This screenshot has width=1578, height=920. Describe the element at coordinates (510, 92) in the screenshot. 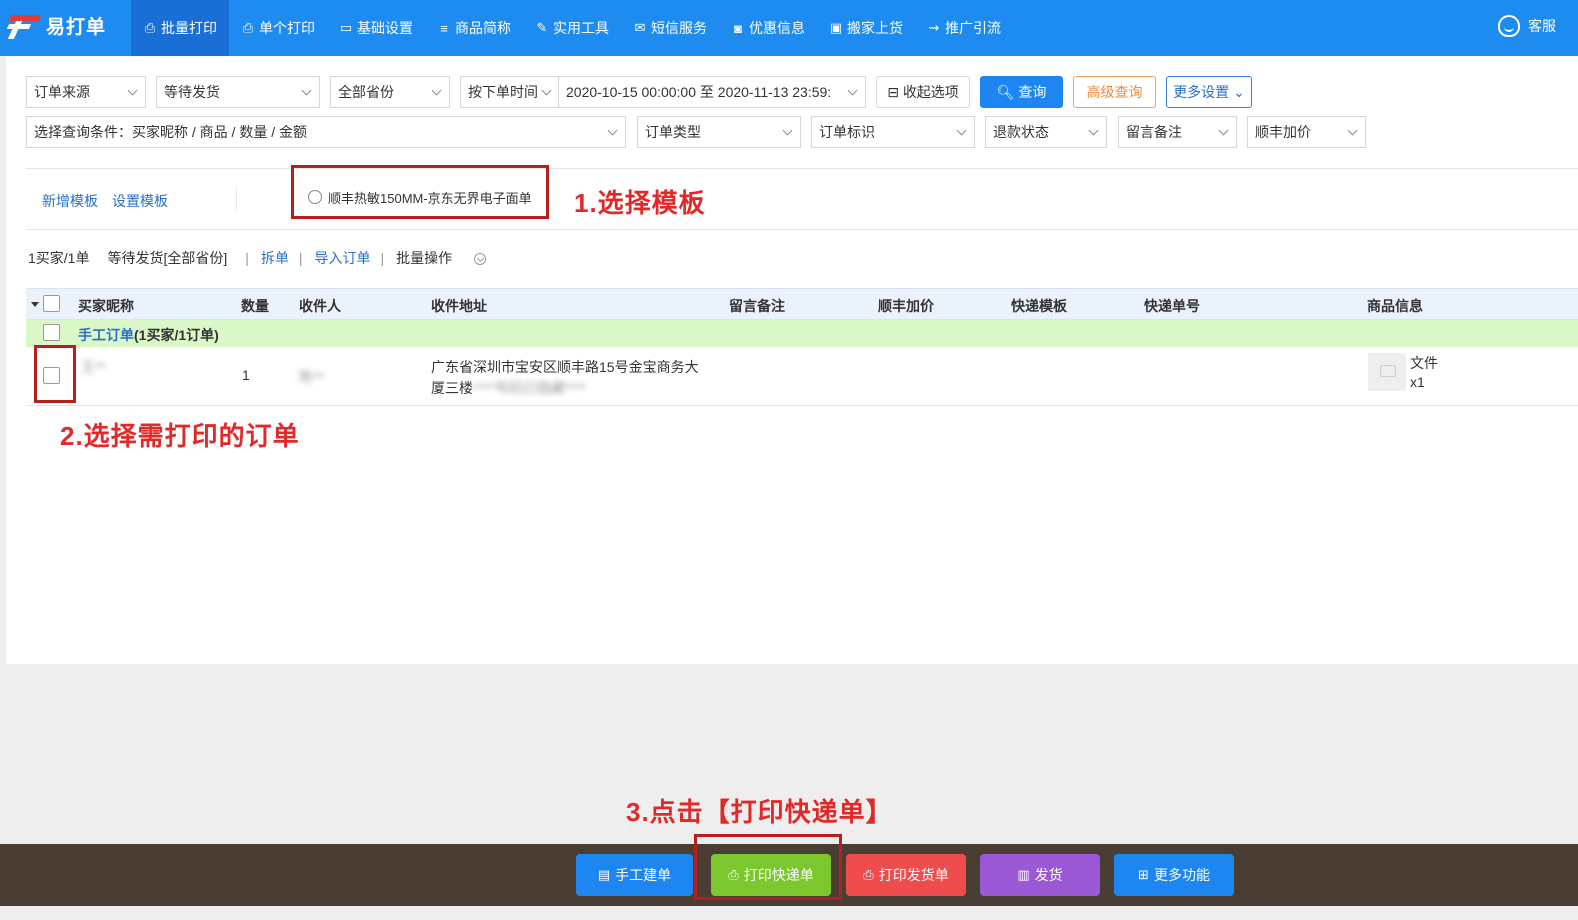

I see `time-type-select: 按下单时间` at that location.